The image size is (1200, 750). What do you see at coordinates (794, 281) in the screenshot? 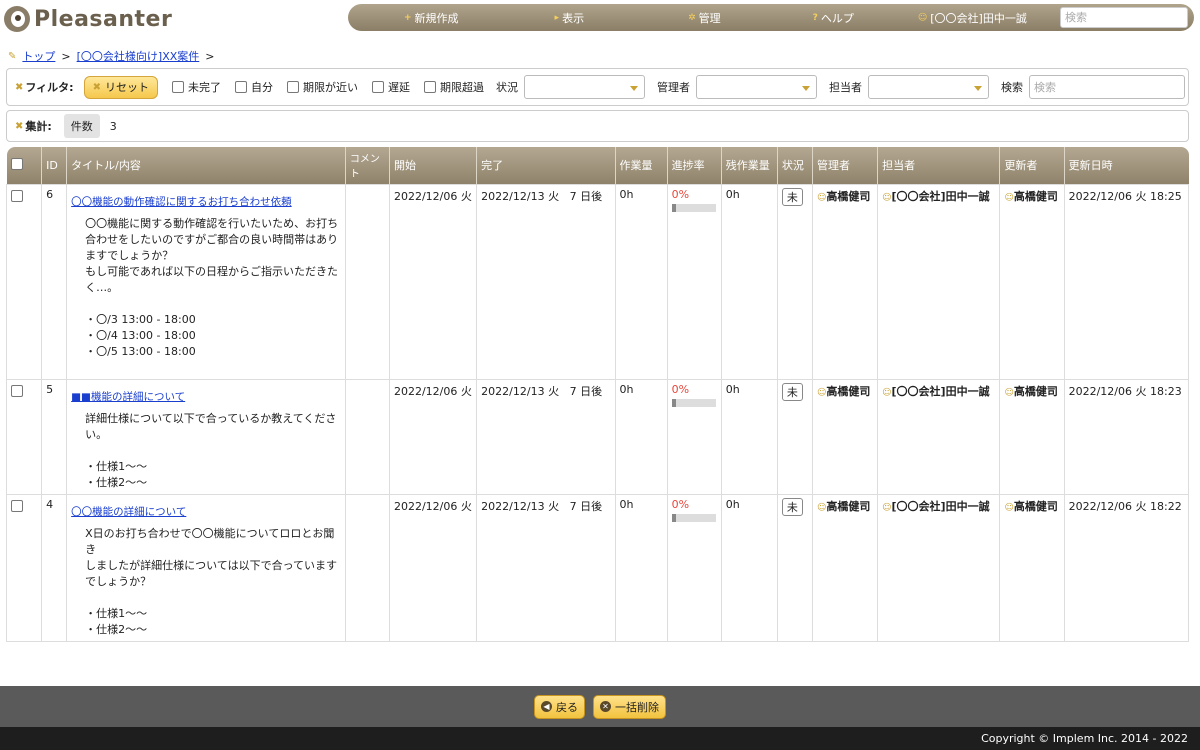
I see `row-status: 未` at bounding box center [794, 281].